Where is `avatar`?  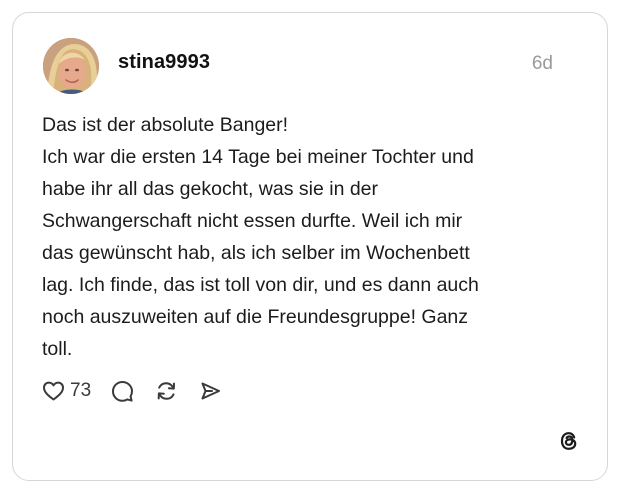 avatar is located at coordinates (71, 66).